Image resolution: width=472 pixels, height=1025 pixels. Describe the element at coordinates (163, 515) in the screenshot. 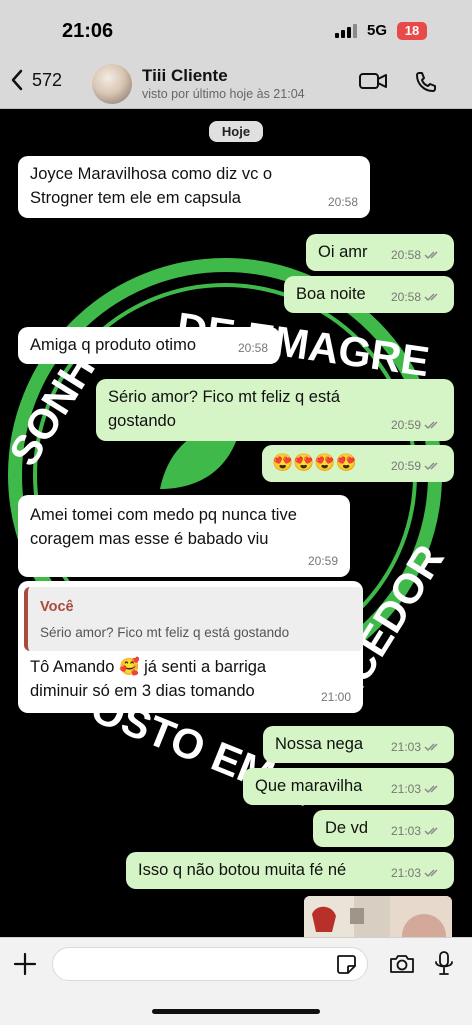

I see `message-text: Amei tomei com medo pq nunca tive` at that location.